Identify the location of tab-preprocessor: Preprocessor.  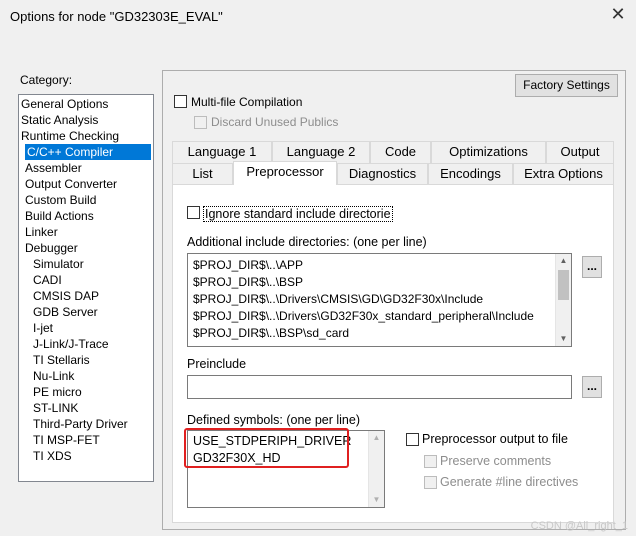
(285, 173).